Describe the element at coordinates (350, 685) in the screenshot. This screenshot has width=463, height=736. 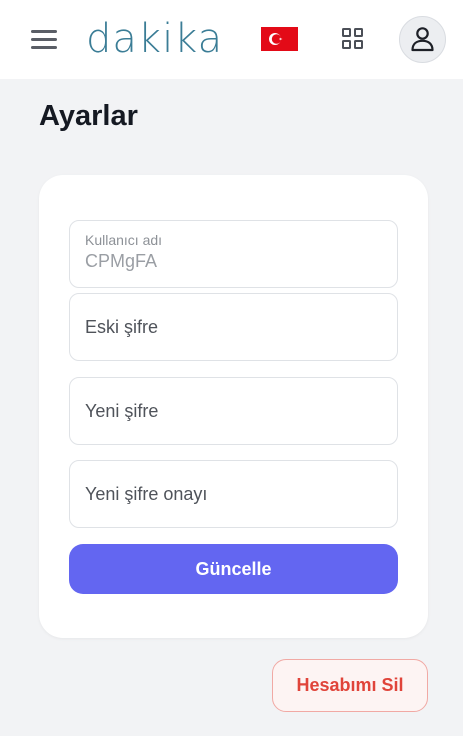
I see `delete-account-button: Hesabımı Sil` at that location.